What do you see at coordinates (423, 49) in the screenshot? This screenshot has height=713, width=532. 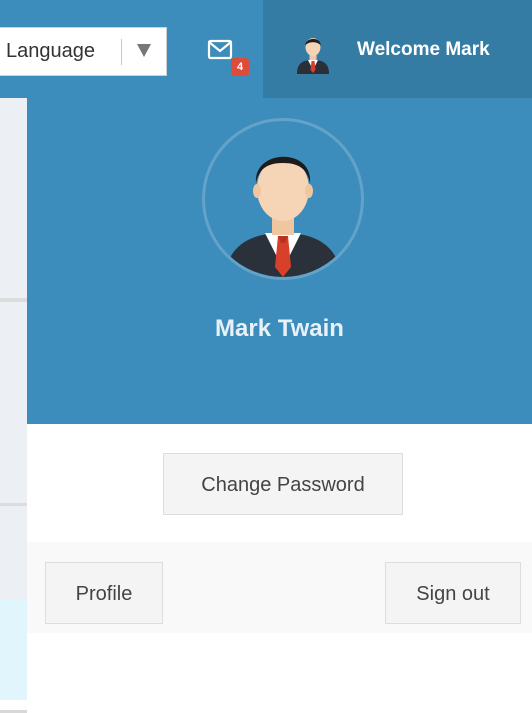 I see `welcome-text: Welcome Mark` at bounding box center [423, 49].